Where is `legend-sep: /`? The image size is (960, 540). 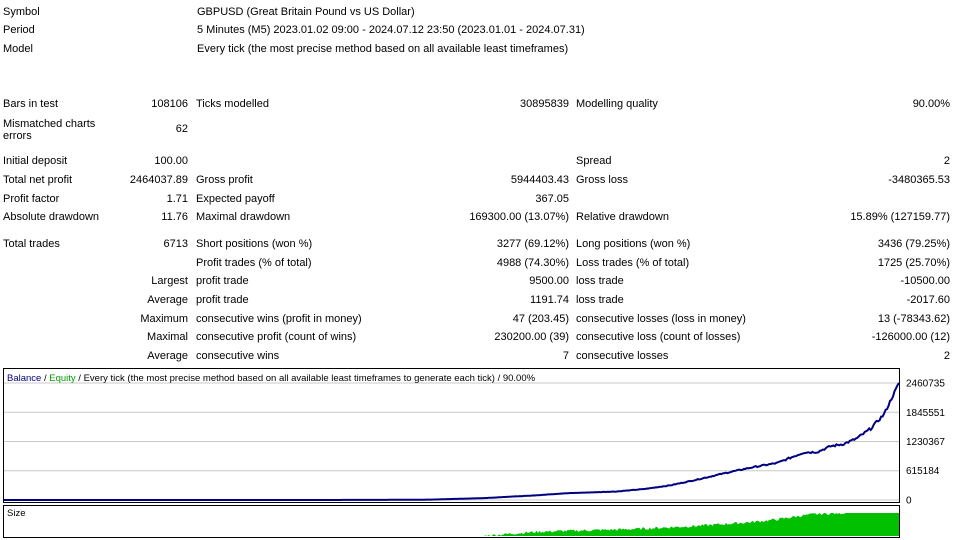
legend-sep: / is located at coordinates (45, 378).